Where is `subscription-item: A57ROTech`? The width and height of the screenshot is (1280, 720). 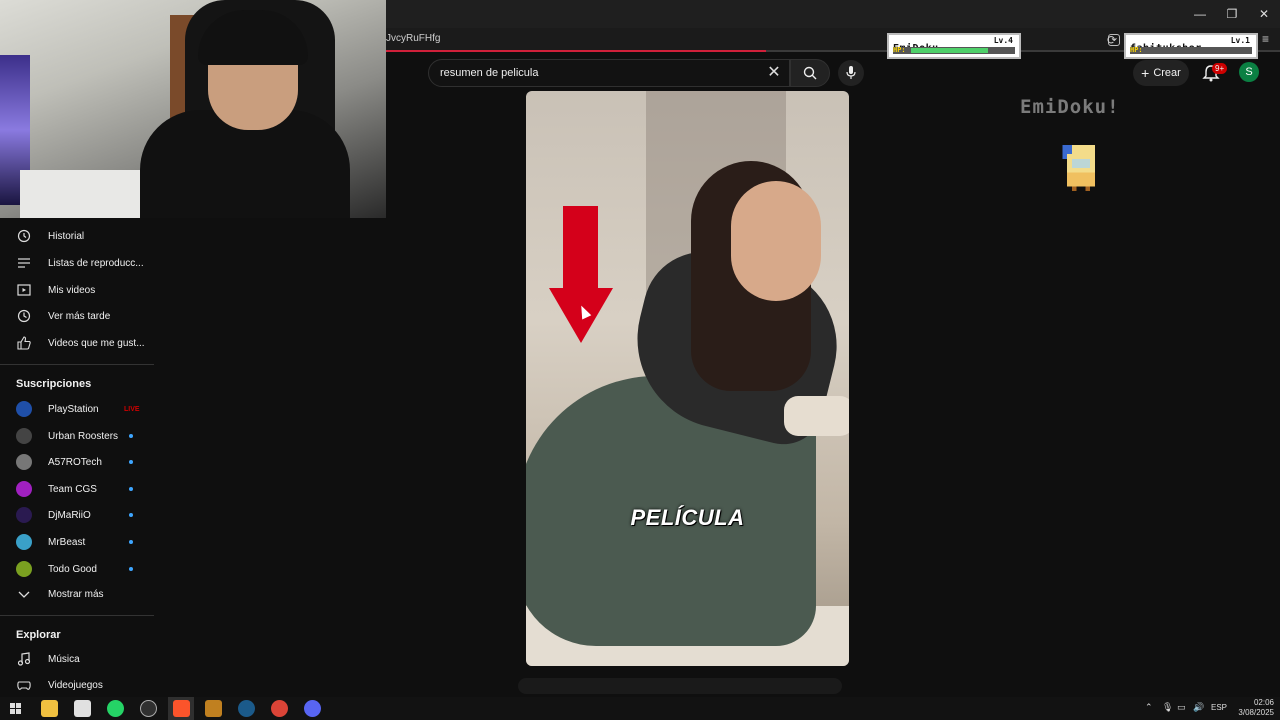 subscription-item: A57ROTech is located at coordinates (77, 462).